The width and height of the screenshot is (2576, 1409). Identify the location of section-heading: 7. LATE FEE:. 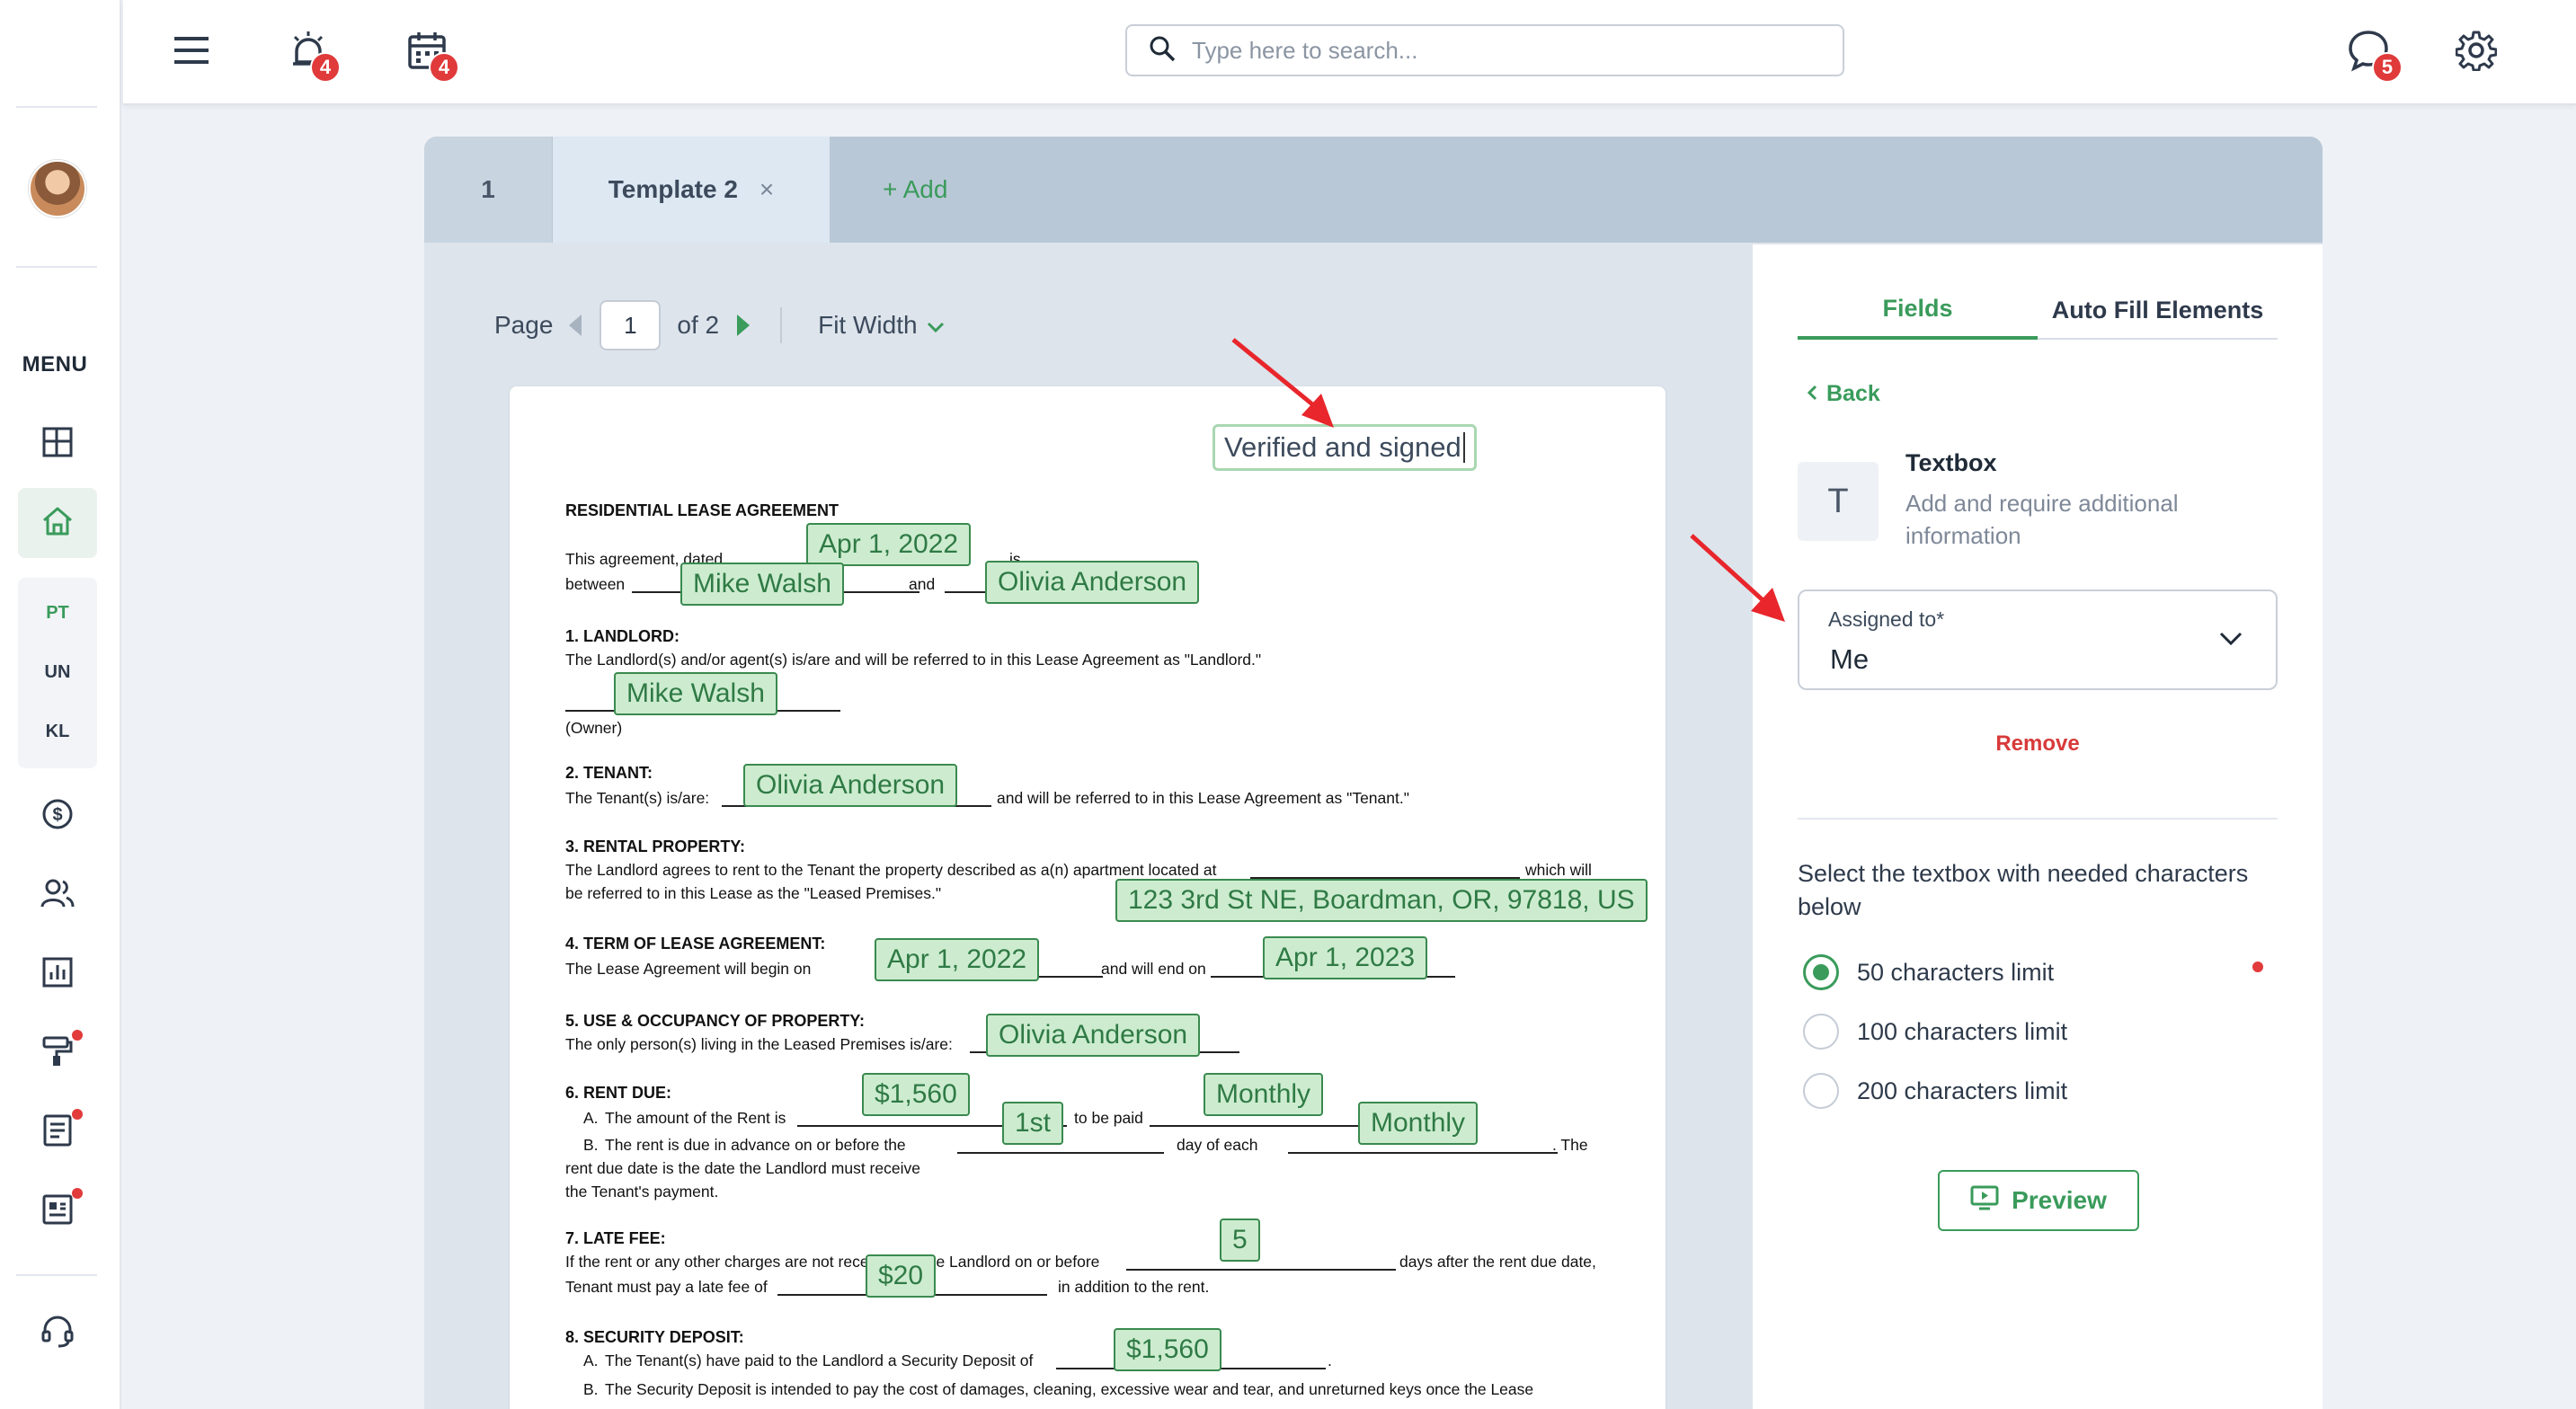
(615, 1238).